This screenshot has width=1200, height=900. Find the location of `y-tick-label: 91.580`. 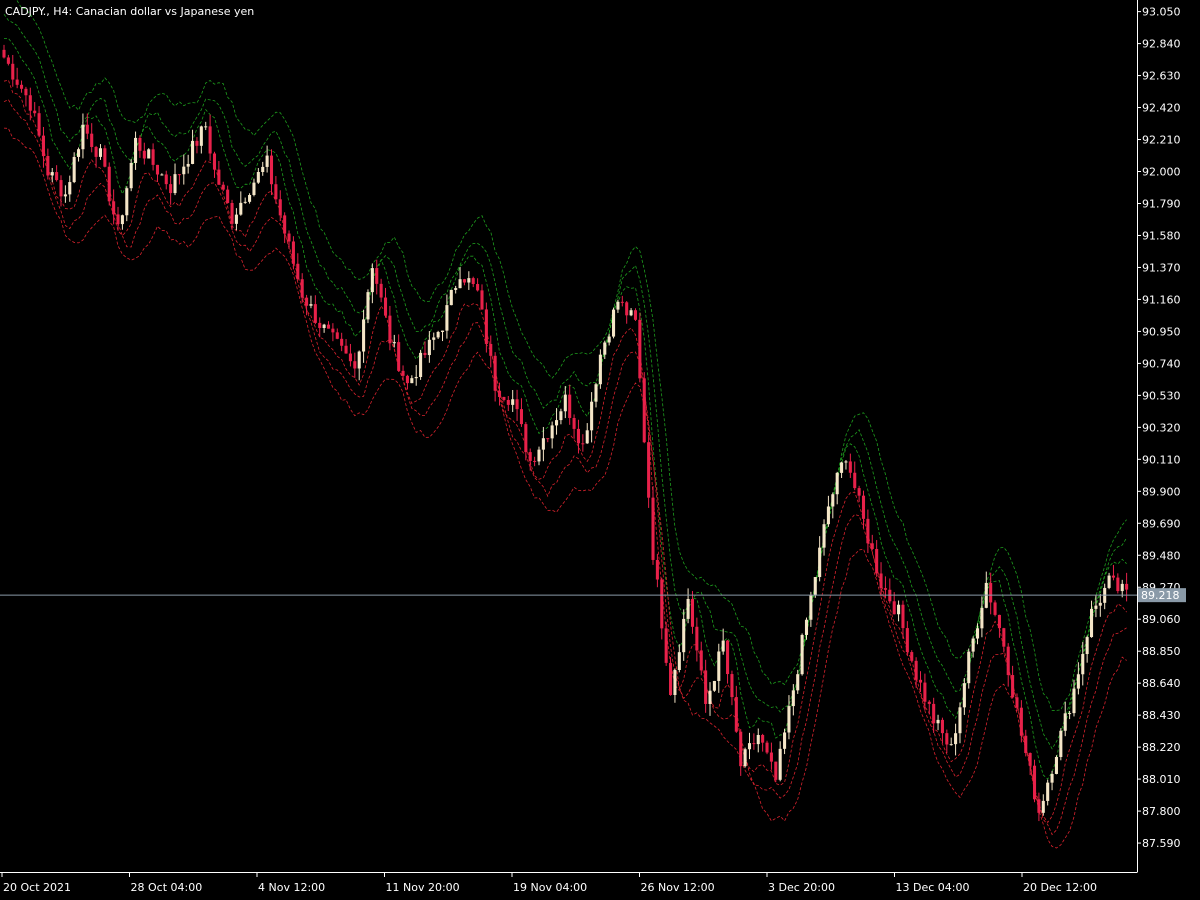

y-tick-label: 91.580 is located at coordinates (1161, 235).